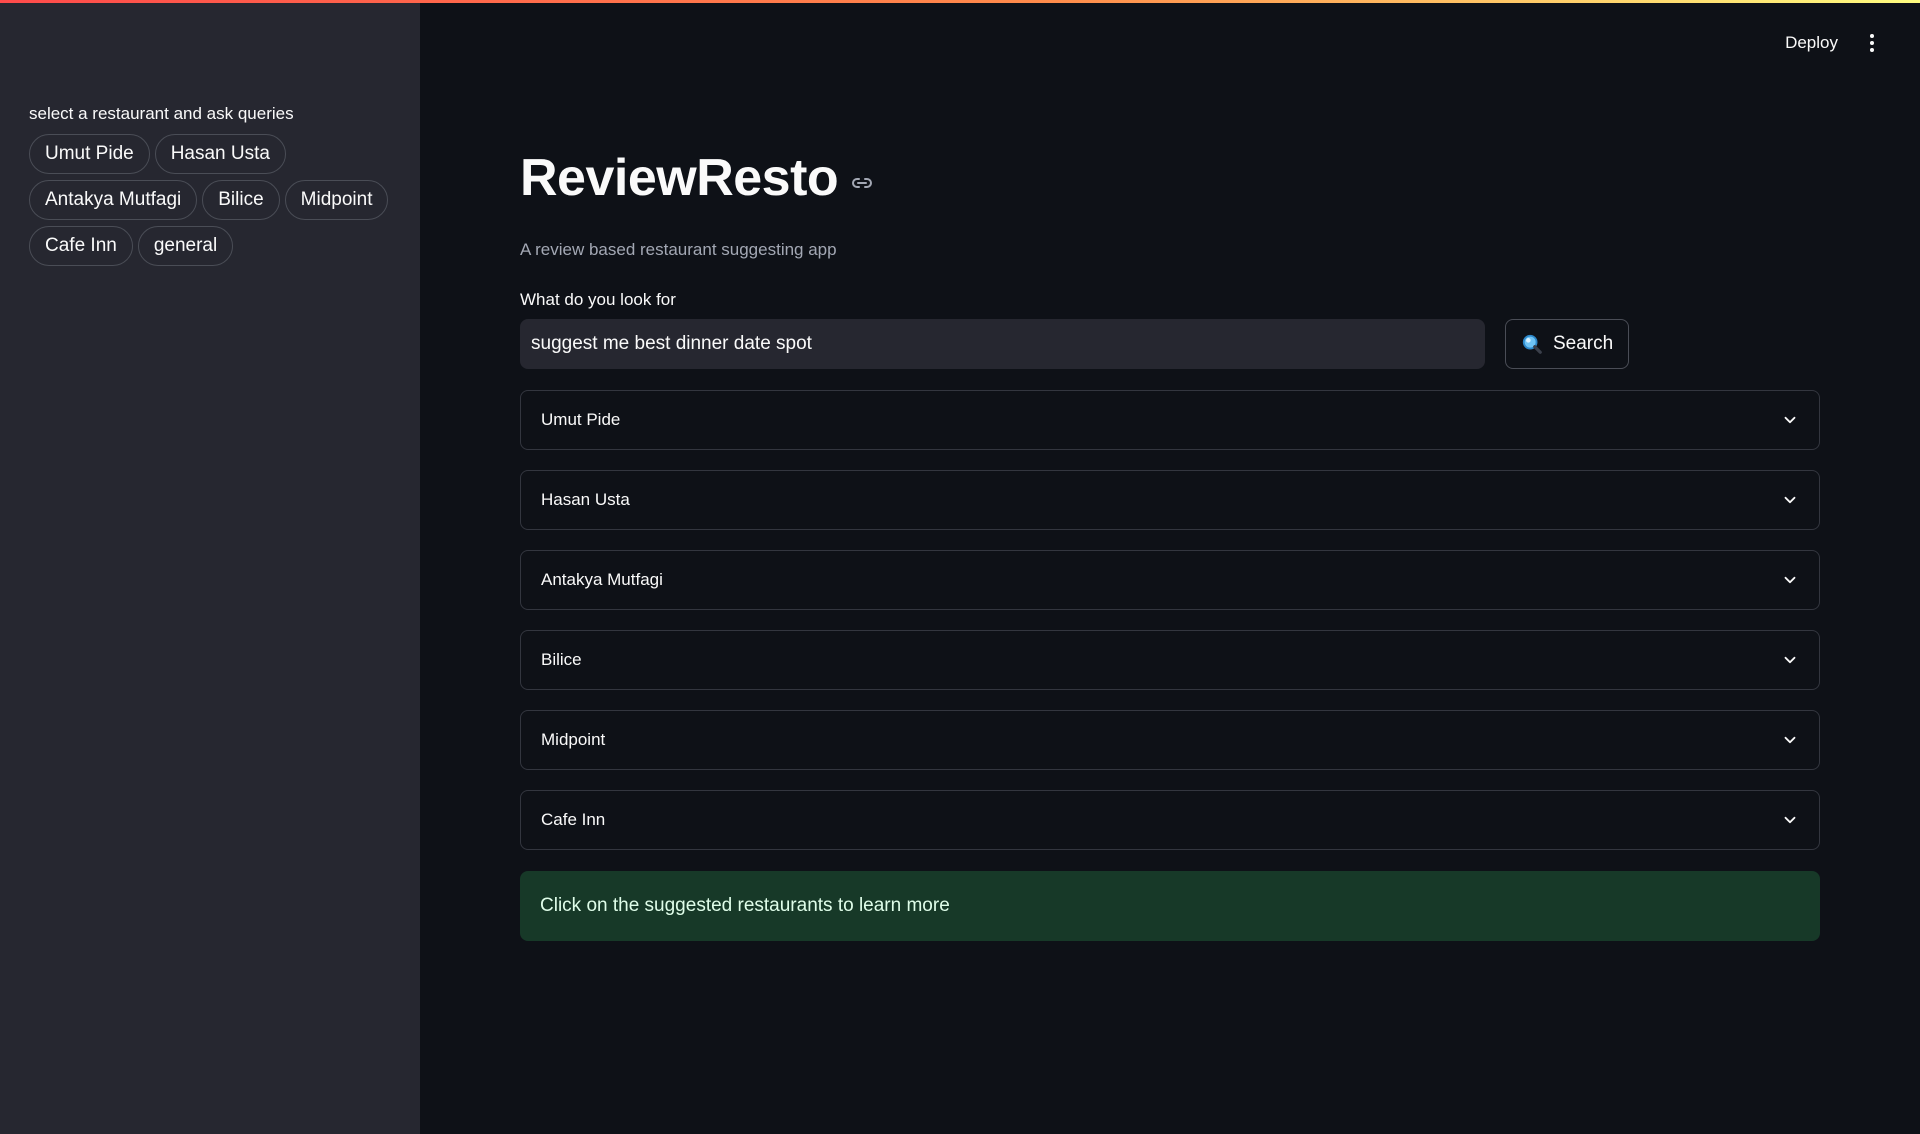  Describe the element at coordinates (1170, 820) in the screenshot. I see `expander-cafe-inn: Cafe Inn` at that location.